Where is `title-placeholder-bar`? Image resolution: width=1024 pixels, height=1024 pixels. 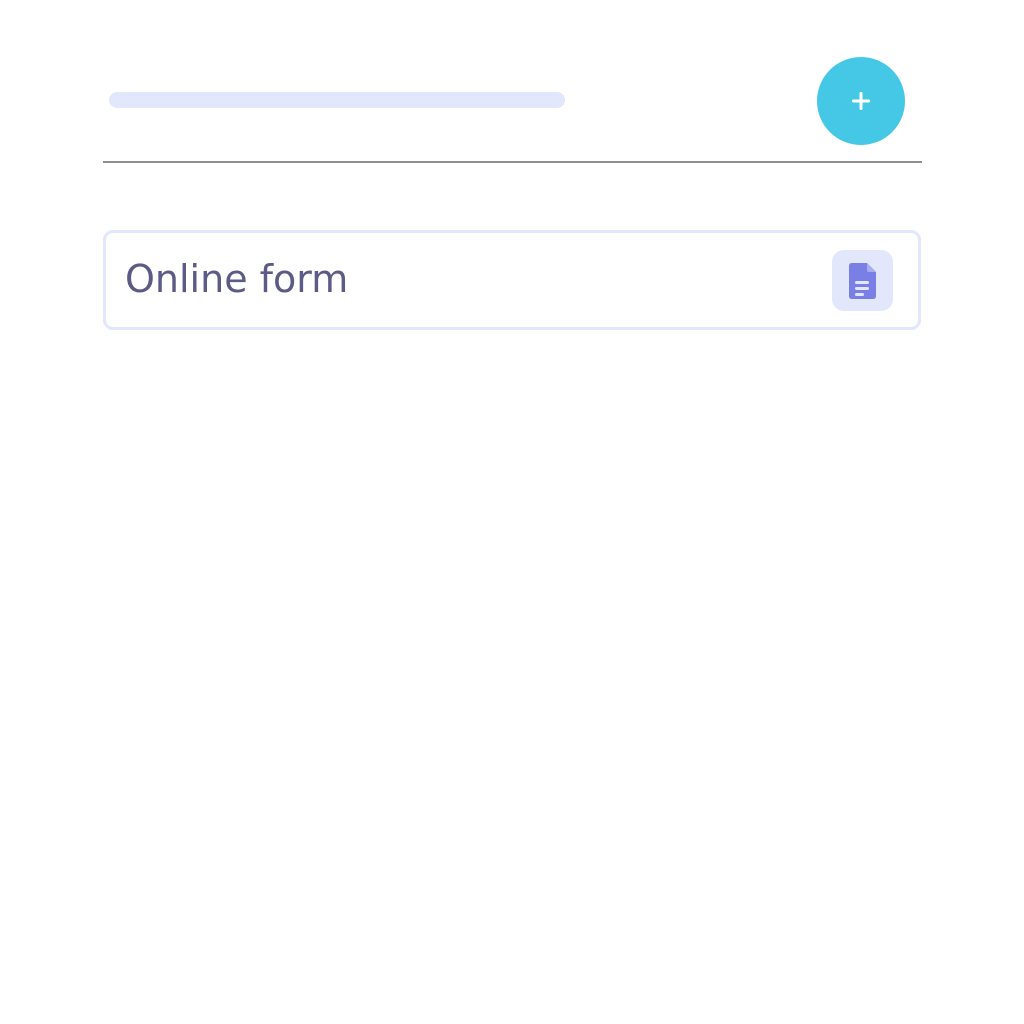
title-placeholder-bar is located at coordinates (337, 100).